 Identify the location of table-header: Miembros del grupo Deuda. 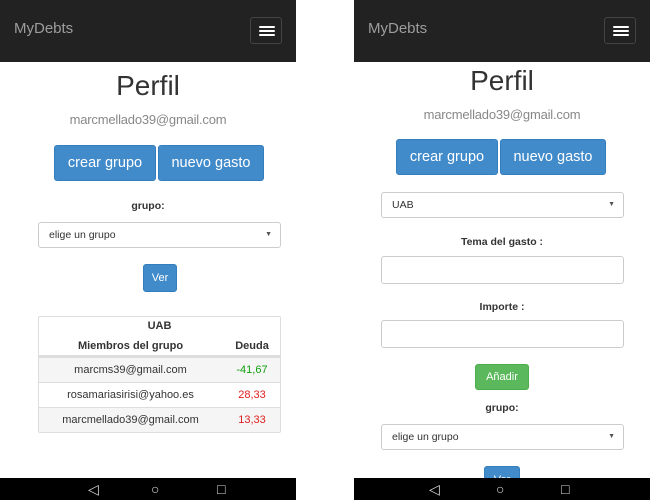
(159, 346).